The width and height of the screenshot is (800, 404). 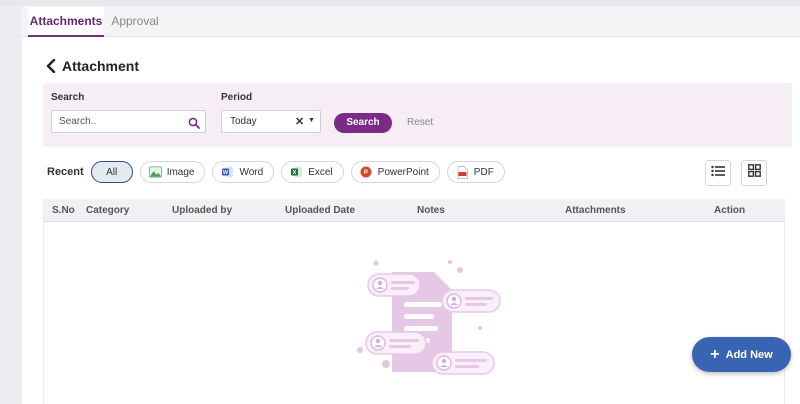 I want to click on add-new-button: + Add New, so click(x=741, y=354).